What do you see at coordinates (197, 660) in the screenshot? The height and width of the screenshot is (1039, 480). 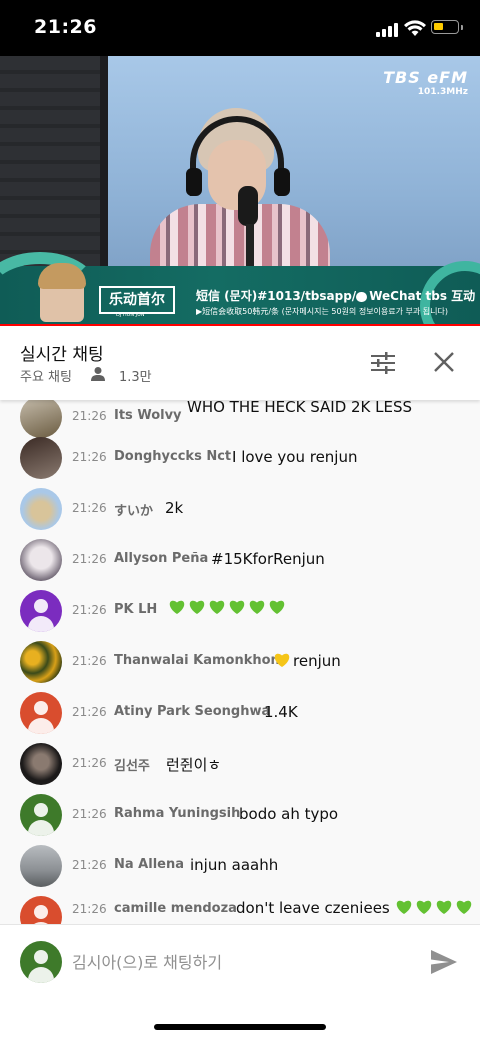 I see `message-author: Thanwalai Kamonkhon` at bounding box center [197, 660].